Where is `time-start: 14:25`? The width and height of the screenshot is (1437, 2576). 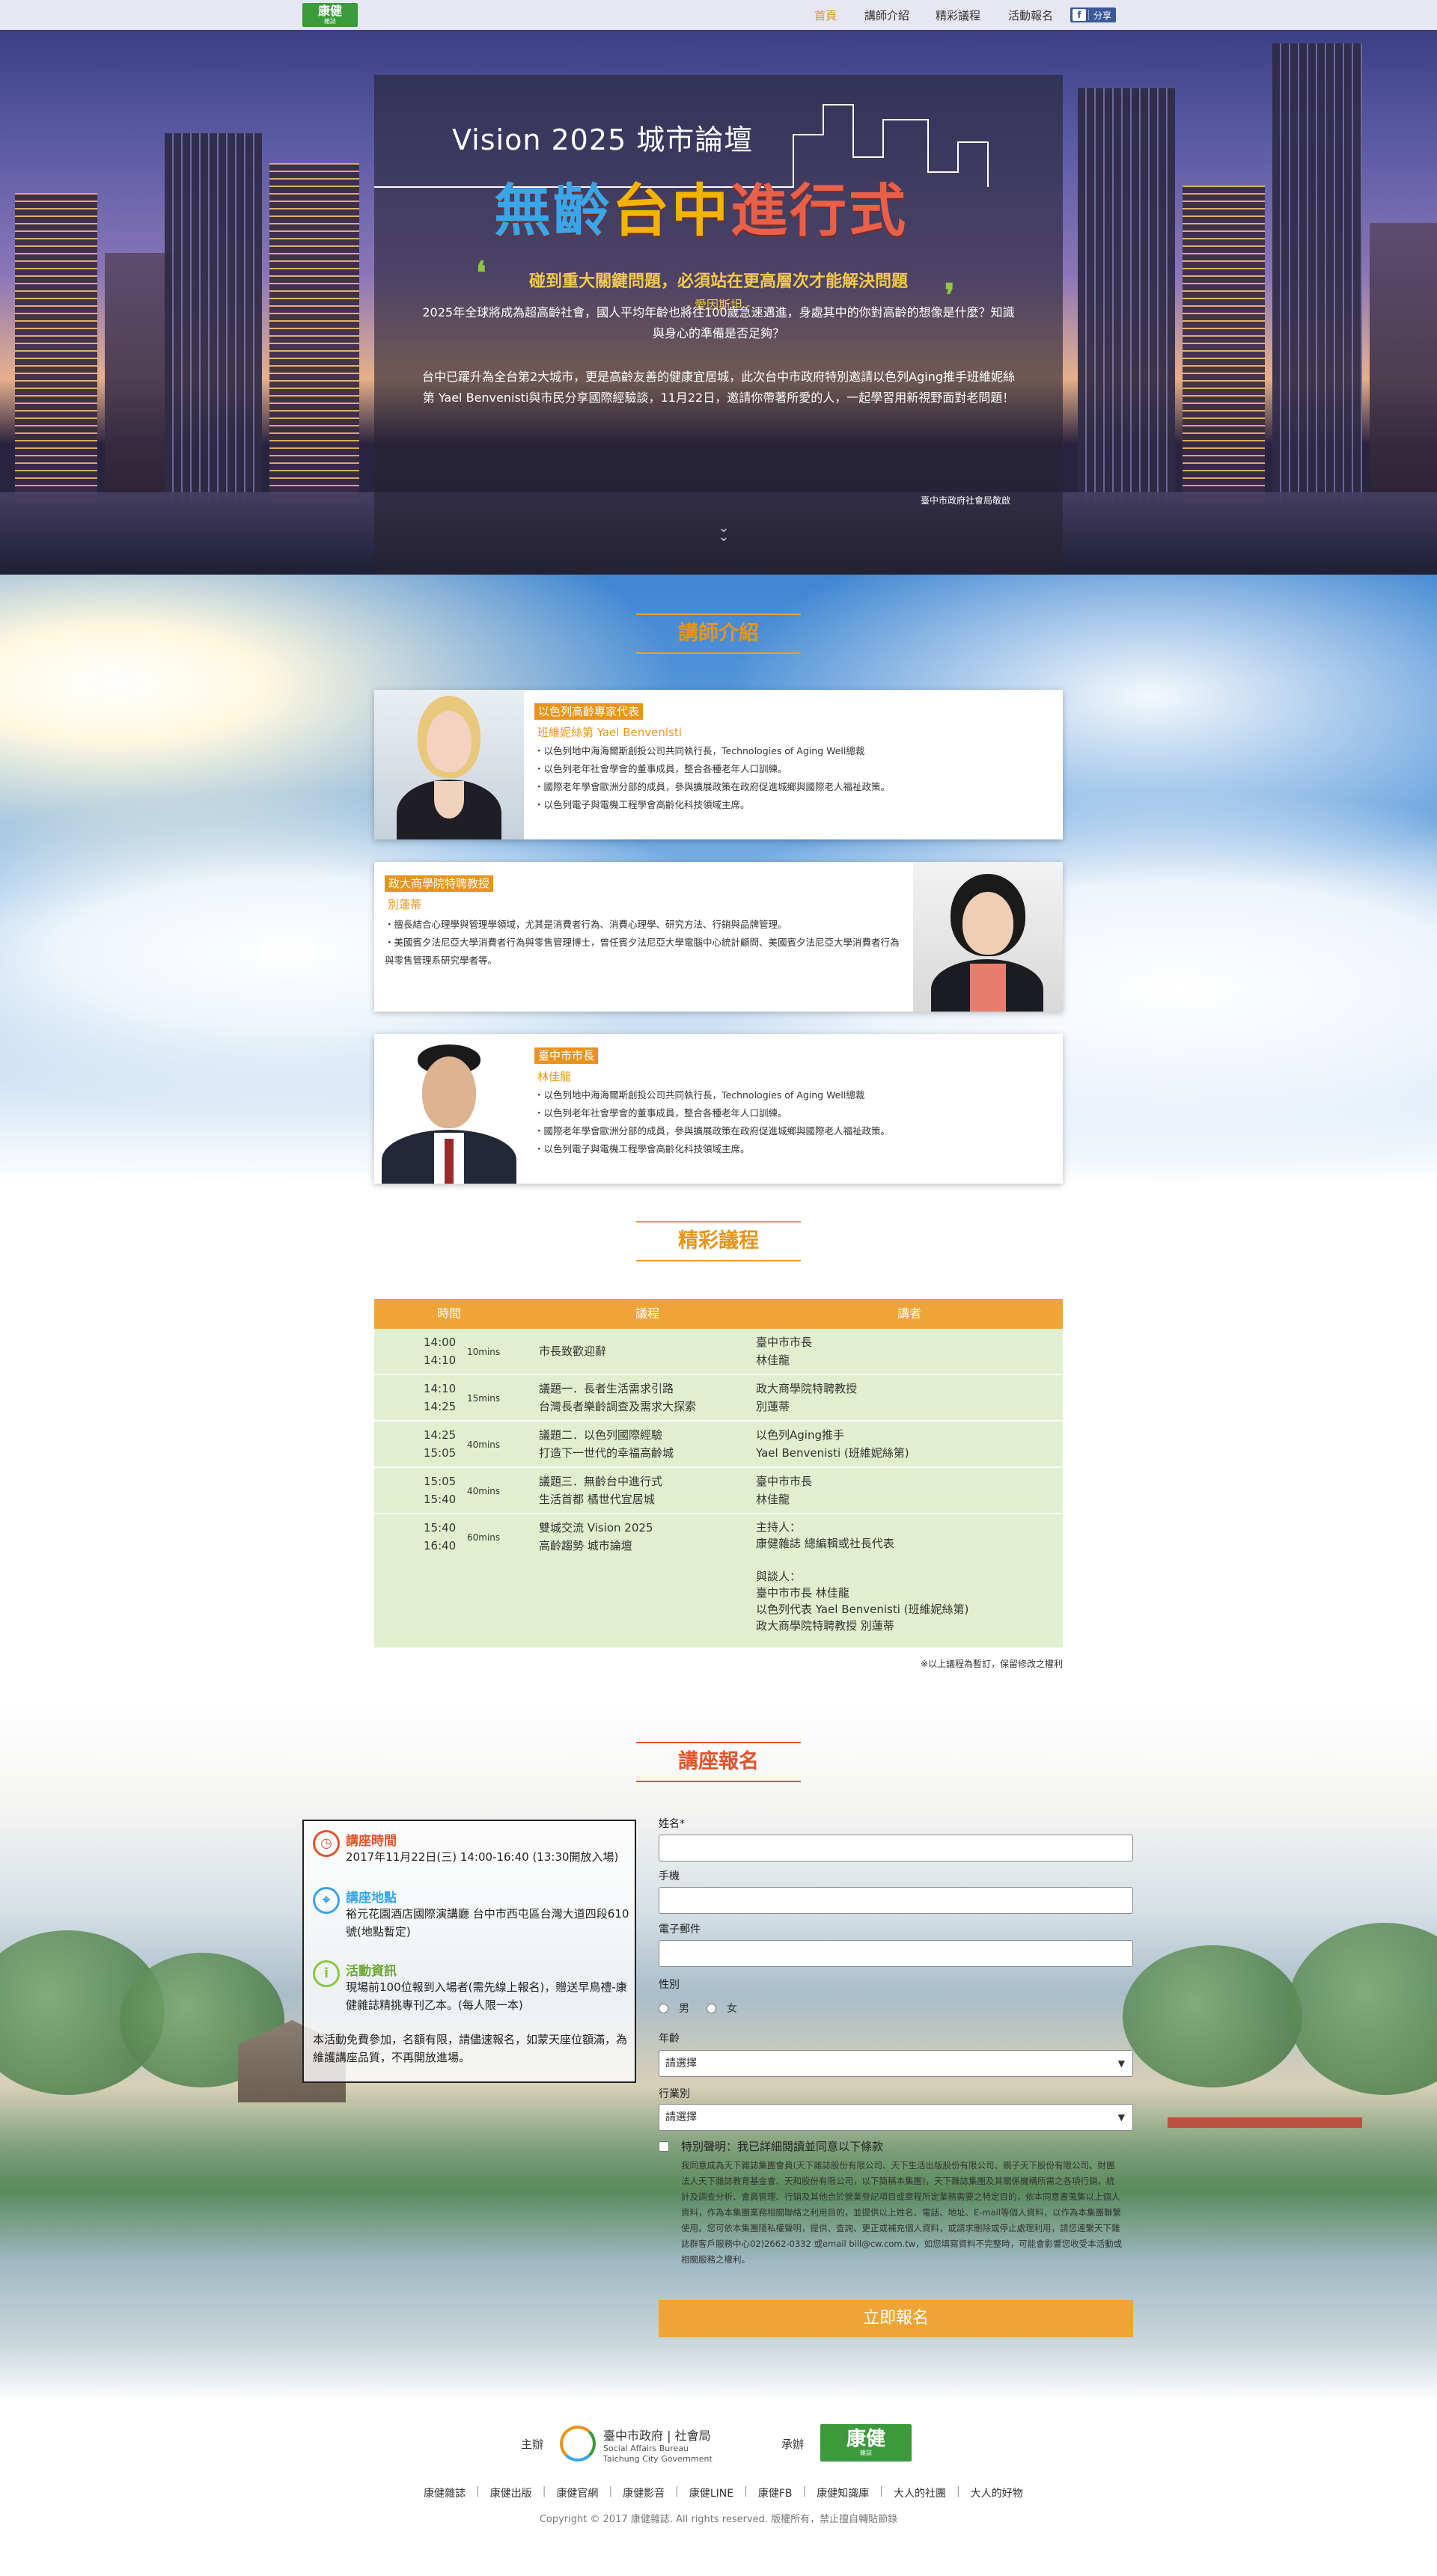
time-start: 14:25 is located at coordinates (440, 1435).